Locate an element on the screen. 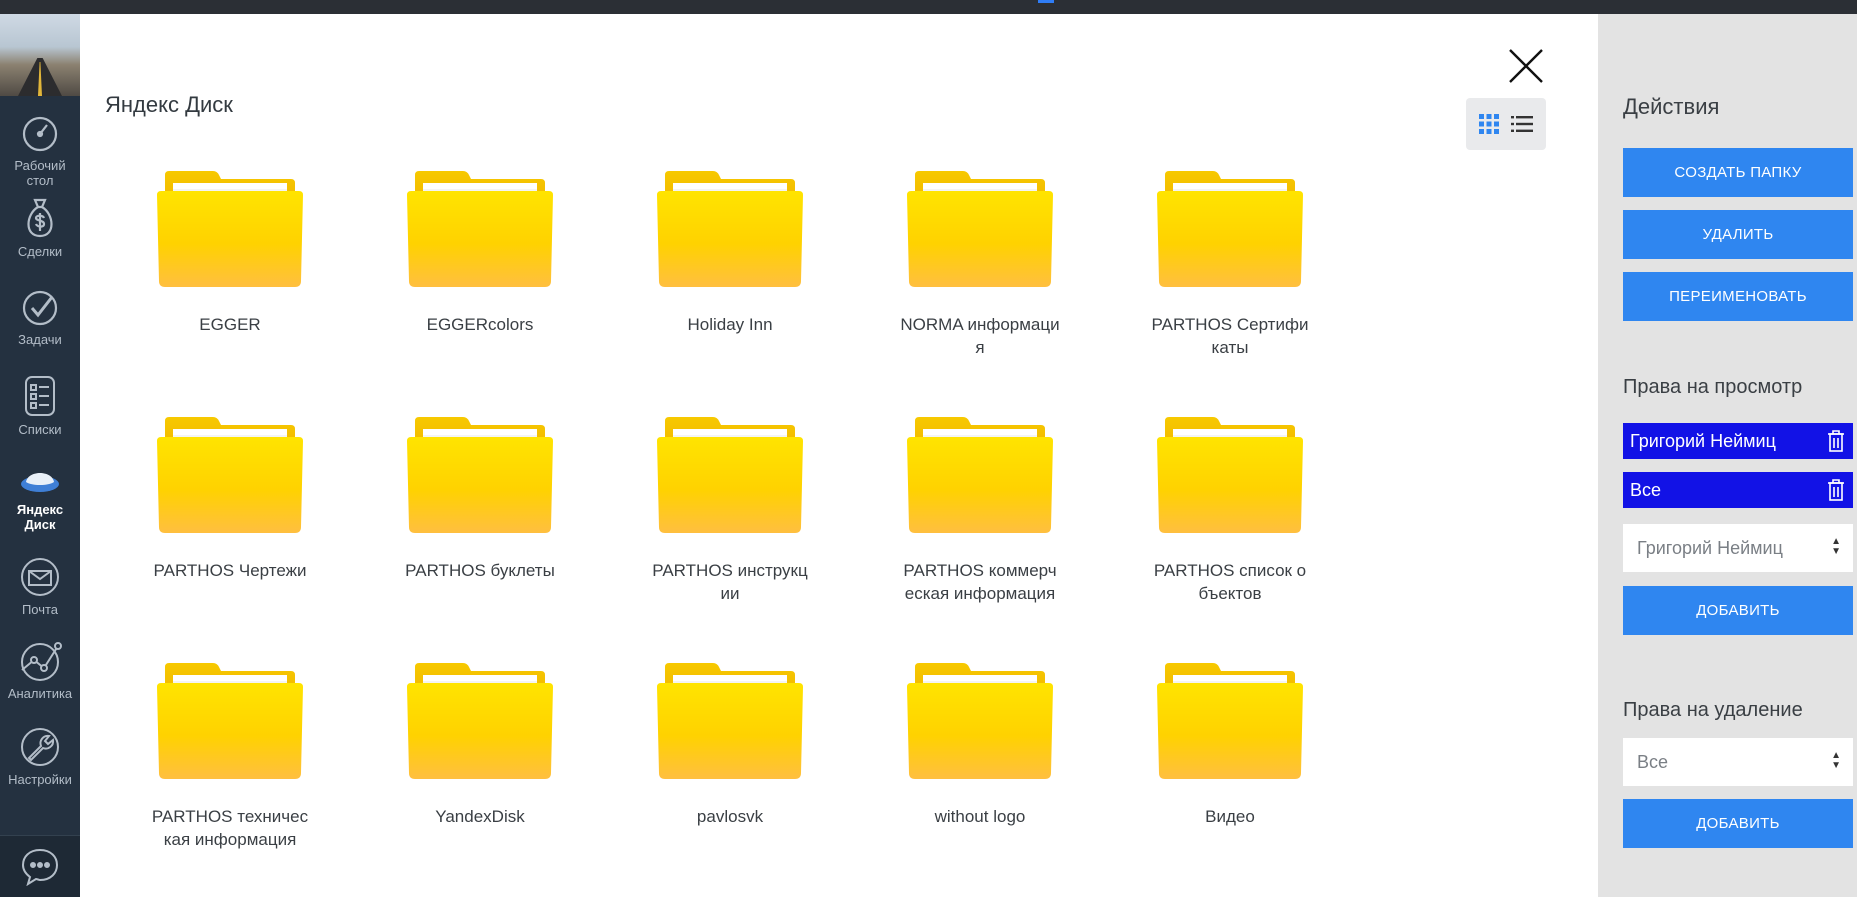 Image resolution: width=1857 pixels, height=897 pixels. sidebar-item-deals: Сделки is located at coordinates (40, 239).